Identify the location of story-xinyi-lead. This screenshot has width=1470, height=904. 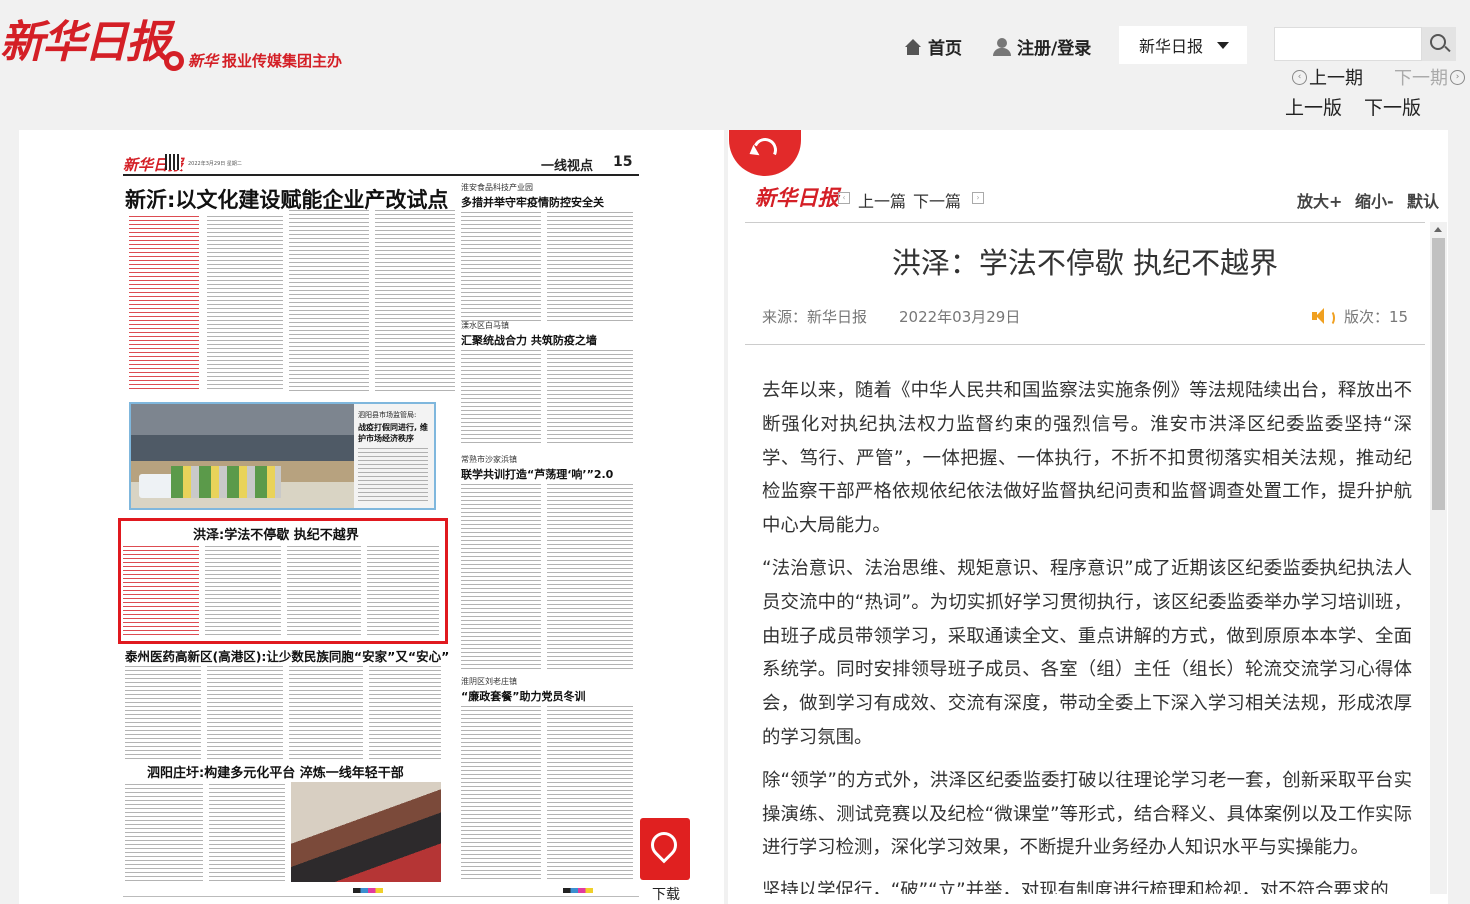
(164, 304).